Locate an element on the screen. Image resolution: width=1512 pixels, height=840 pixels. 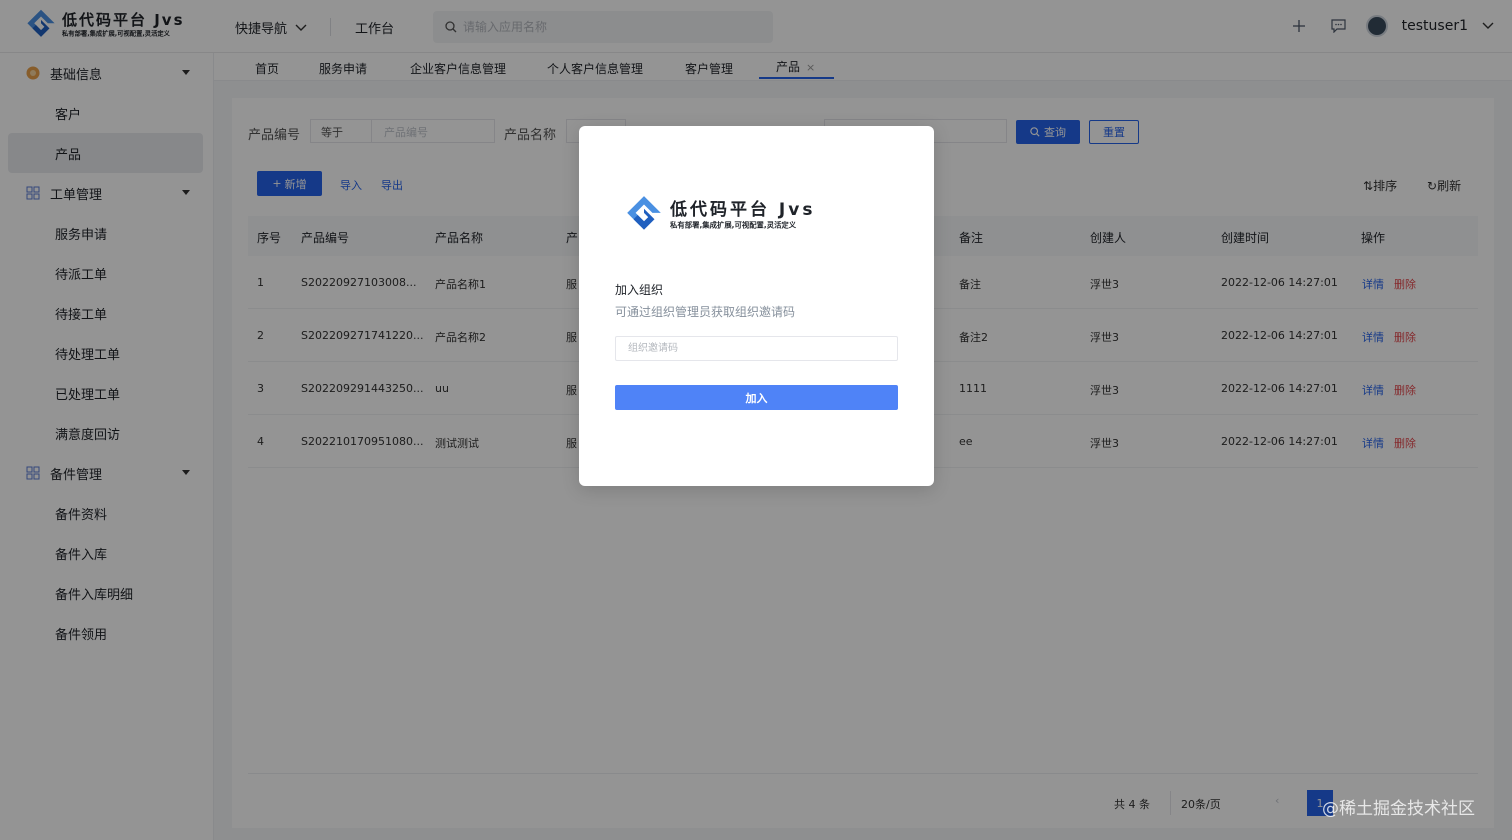
dialog-logo-subtitle: 私有部署,集成扩展,可视配置,灵活定义 is located at coordinates (733, 224).